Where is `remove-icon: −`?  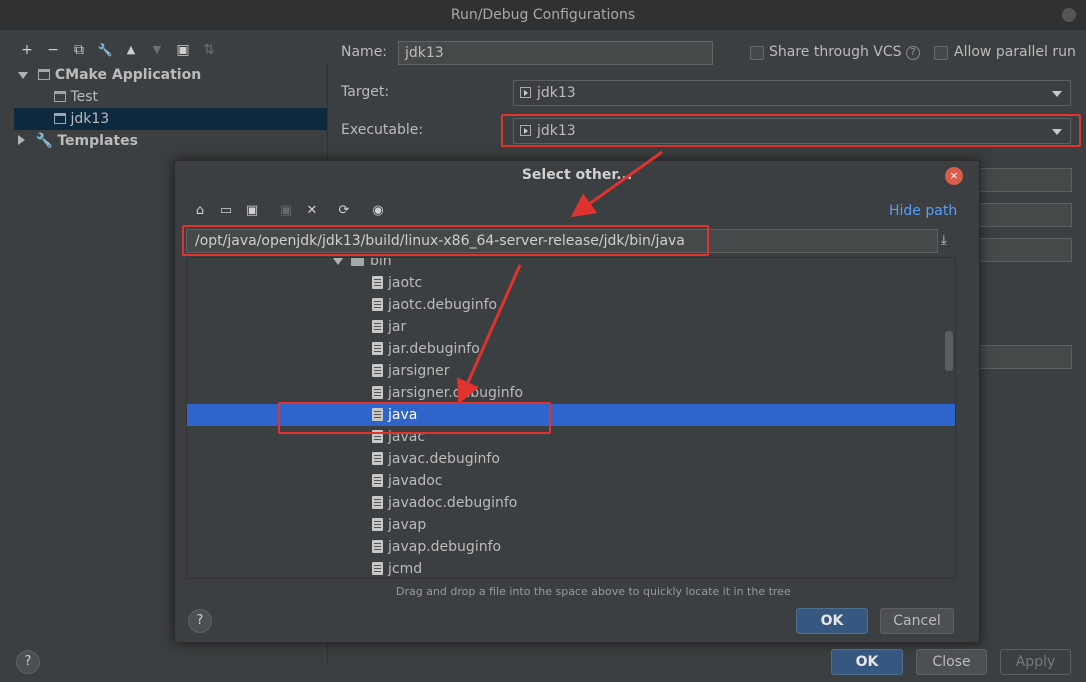 remove-icon: − is located at coordinates (53, 50).